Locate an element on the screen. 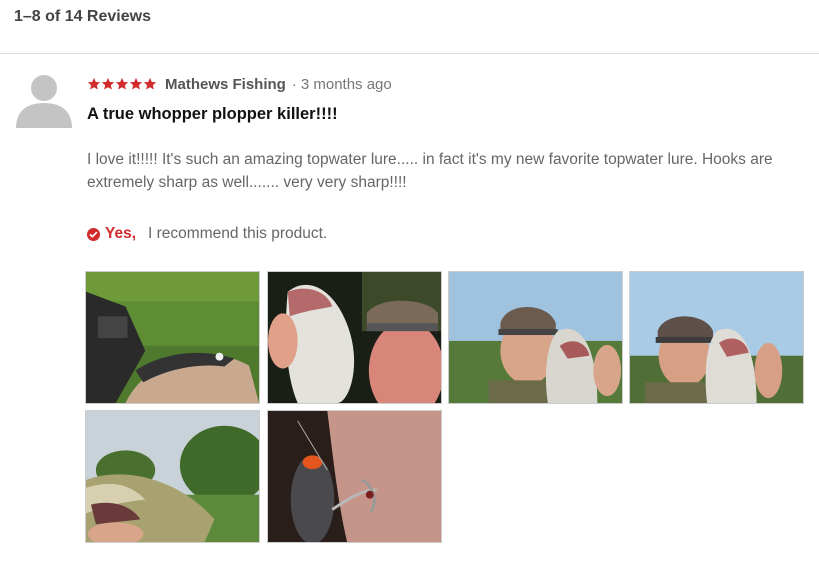  review-header: Mathews Fishing · 3 months ago is located at coordinates (239, 84).